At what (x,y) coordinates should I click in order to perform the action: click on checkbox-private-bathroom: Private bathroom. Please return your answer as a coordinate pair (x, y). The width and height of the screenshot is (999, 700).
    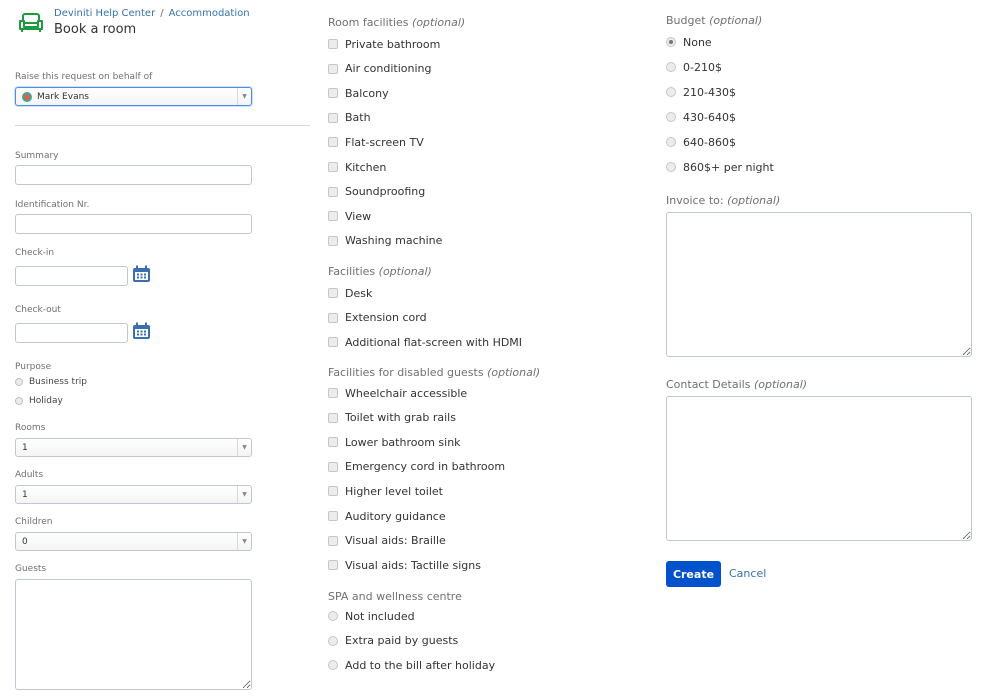
    Looking at the image, I should click on (384, 44).